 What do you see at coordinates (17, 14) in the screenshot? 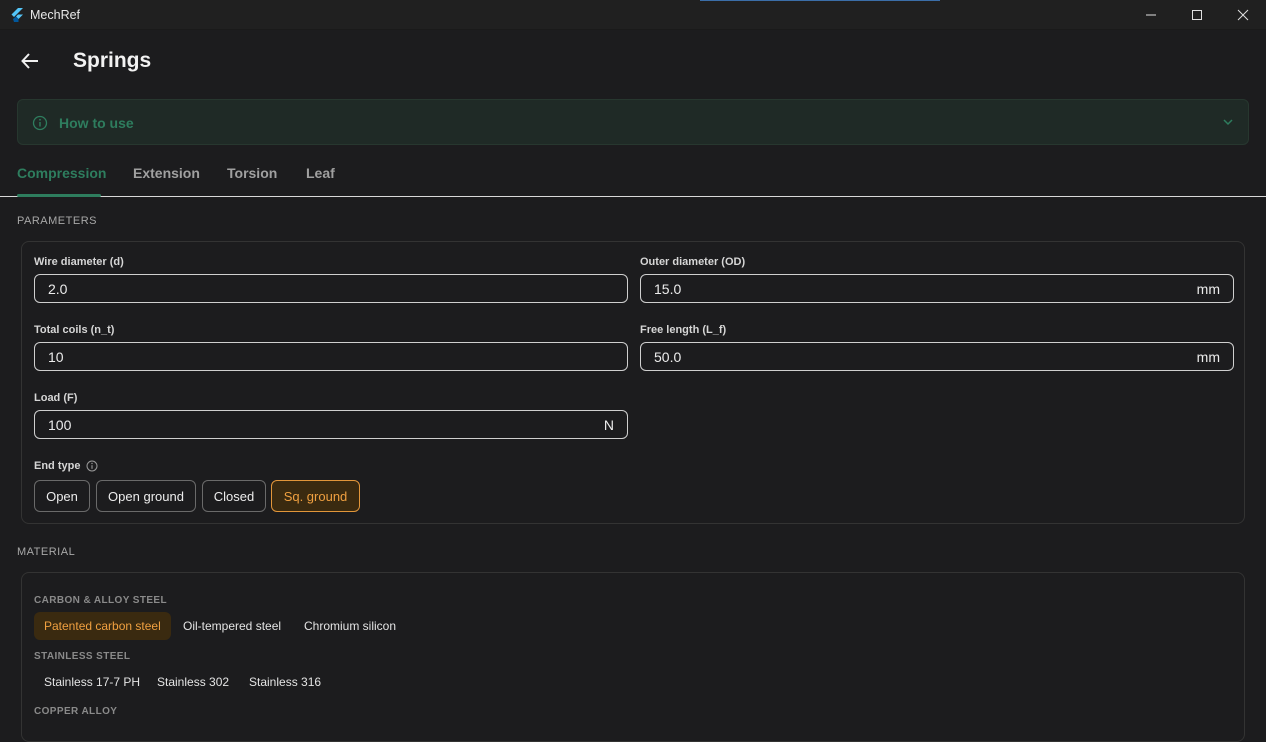
I see `flutter-logo-icon` at bounding box center [17, 14].